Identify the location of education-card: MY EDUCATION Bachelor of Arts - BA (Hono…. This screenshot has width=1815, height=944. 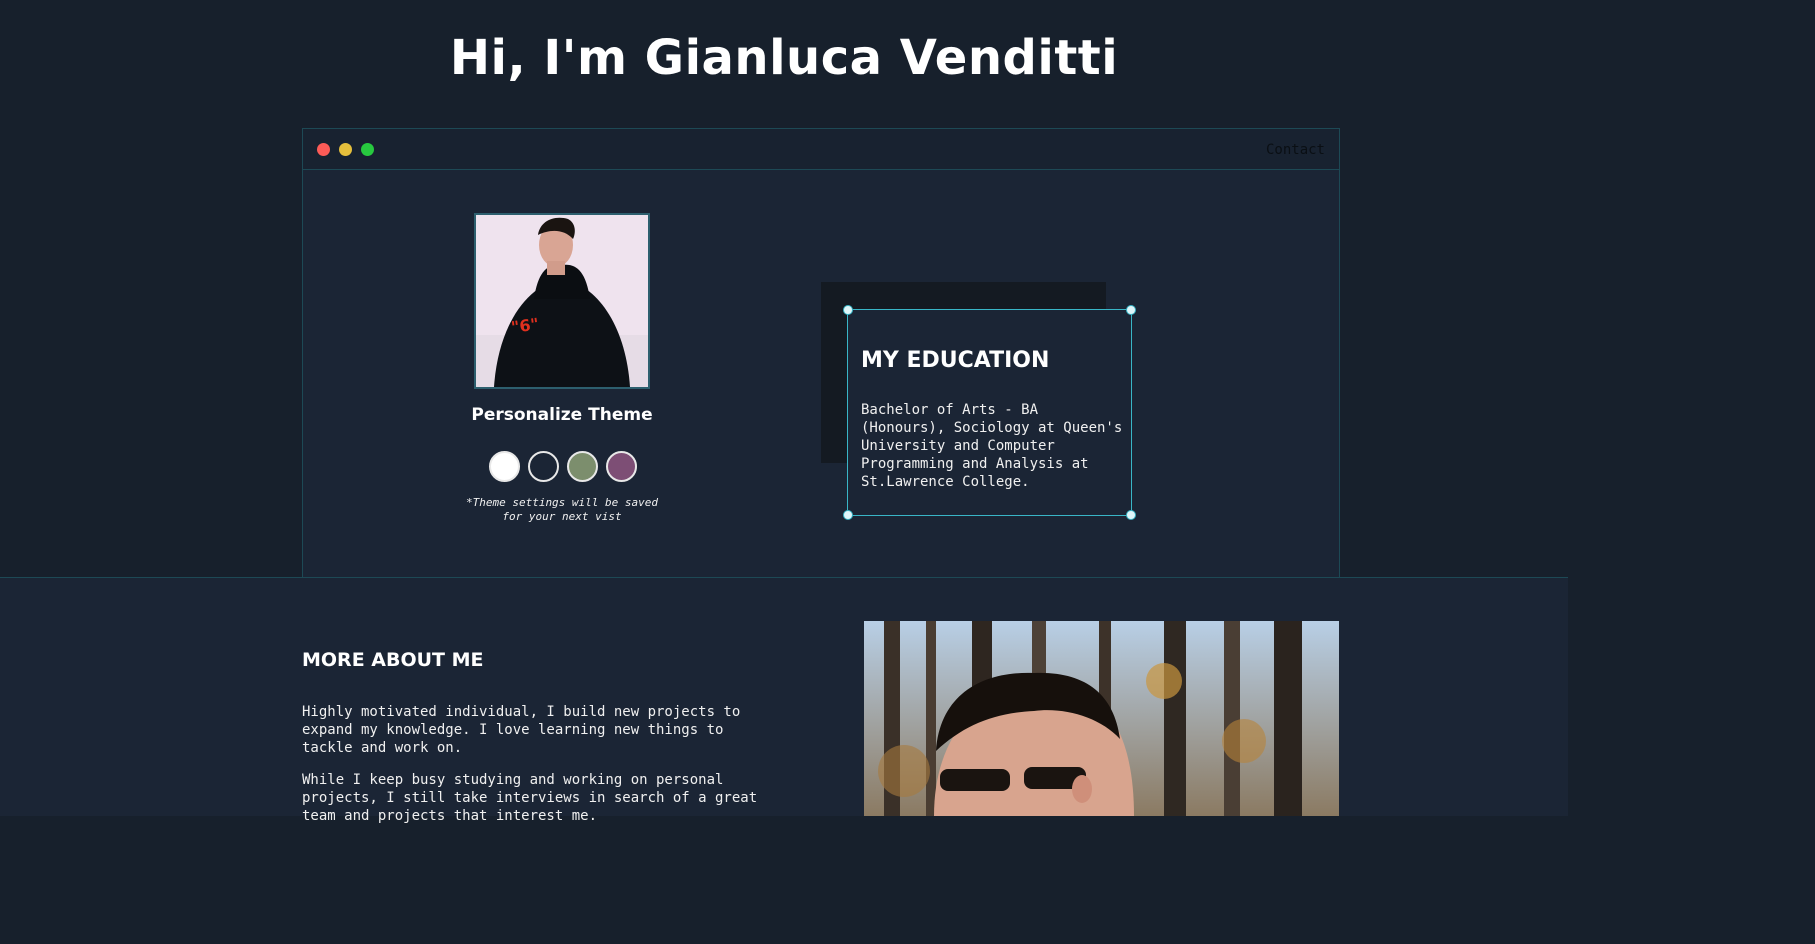
(989, 412).